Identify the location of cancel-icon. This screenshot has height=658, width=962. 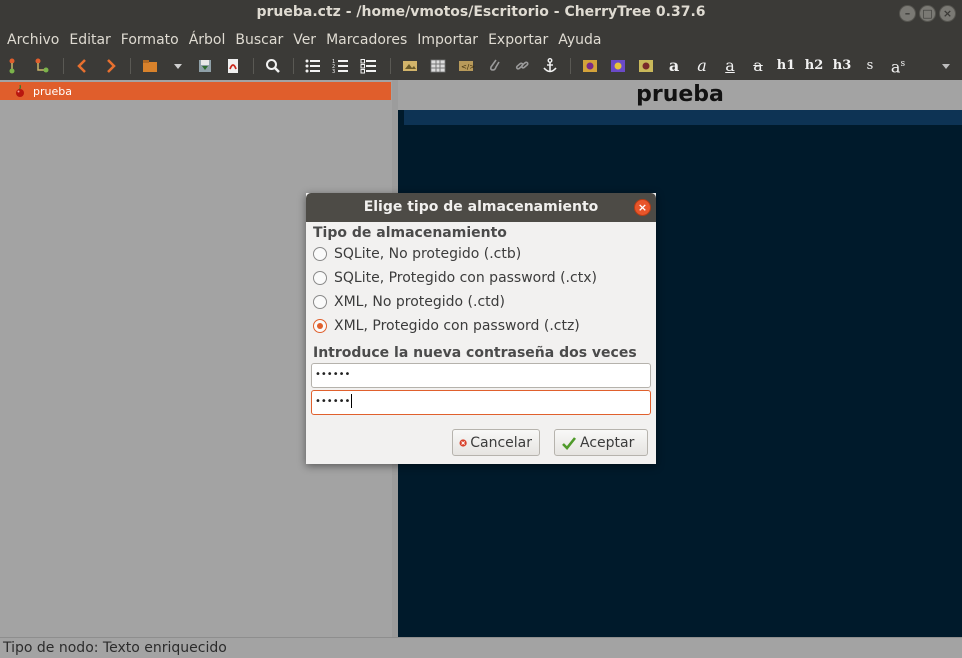
(463, 442).